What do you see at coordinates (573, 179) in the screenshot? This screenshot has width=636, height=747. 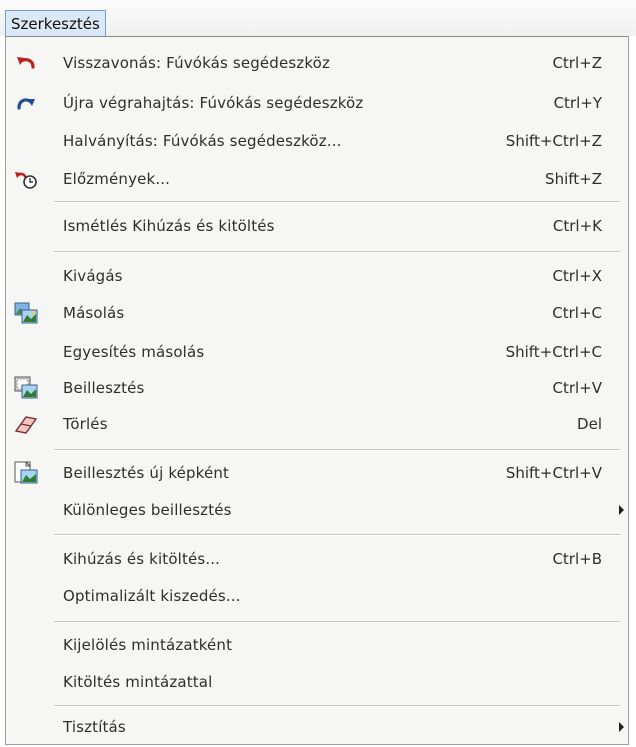 I see `menu-item-shortcut: Shift+Z` at bounding box center [573, 179].